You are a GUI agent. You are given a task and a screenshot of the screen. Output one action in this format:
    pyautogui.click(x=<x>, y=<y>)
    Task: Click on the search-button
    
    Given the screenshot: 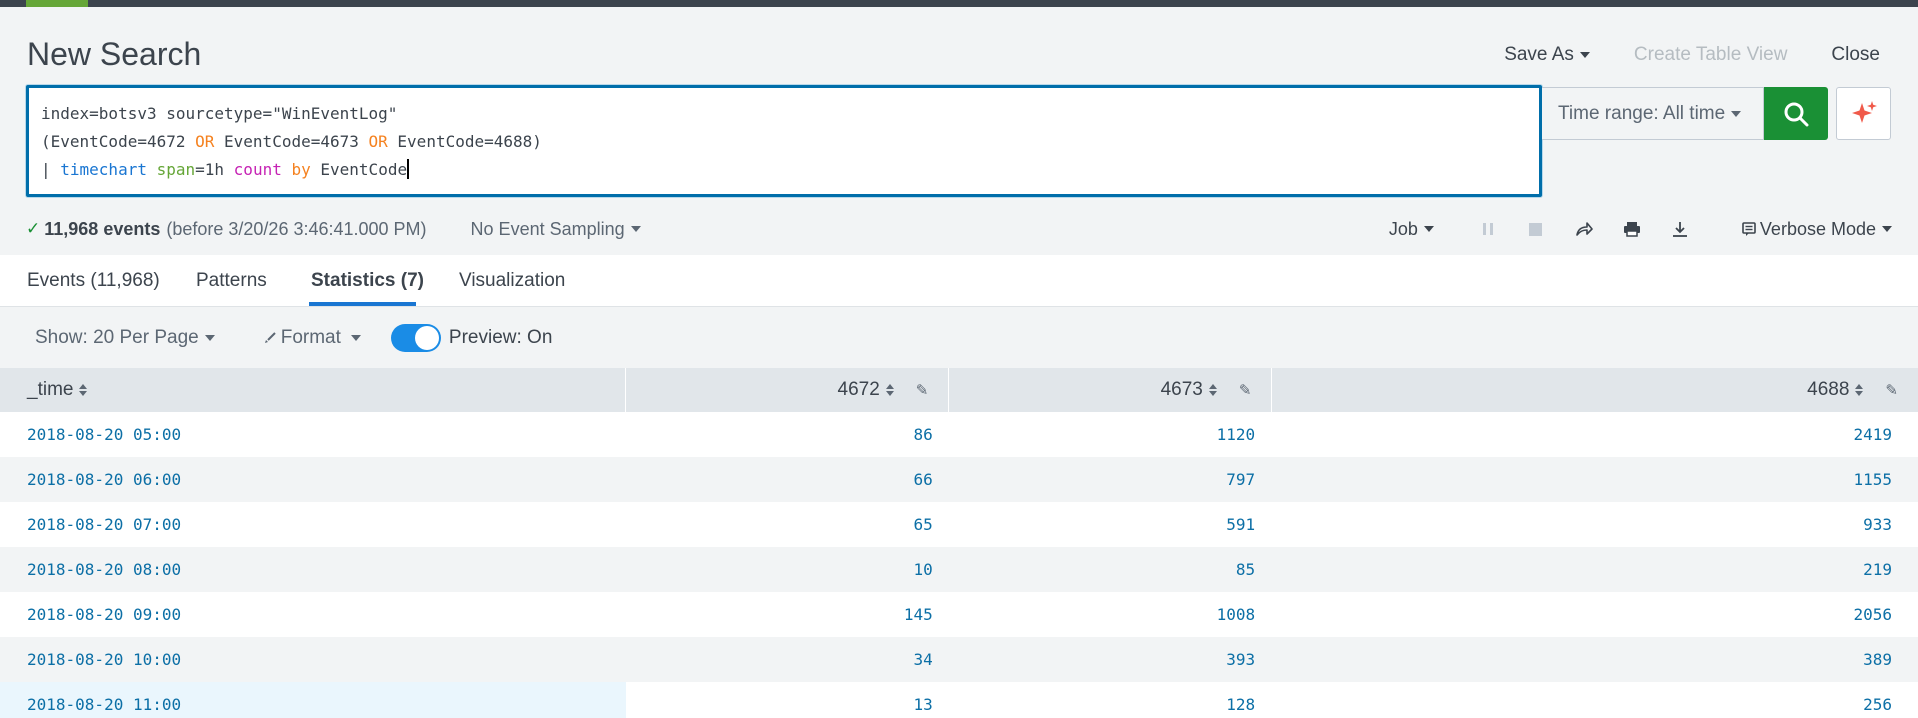 What is the action you would take?
    pyautogui.click(x=1796, y=113)
    